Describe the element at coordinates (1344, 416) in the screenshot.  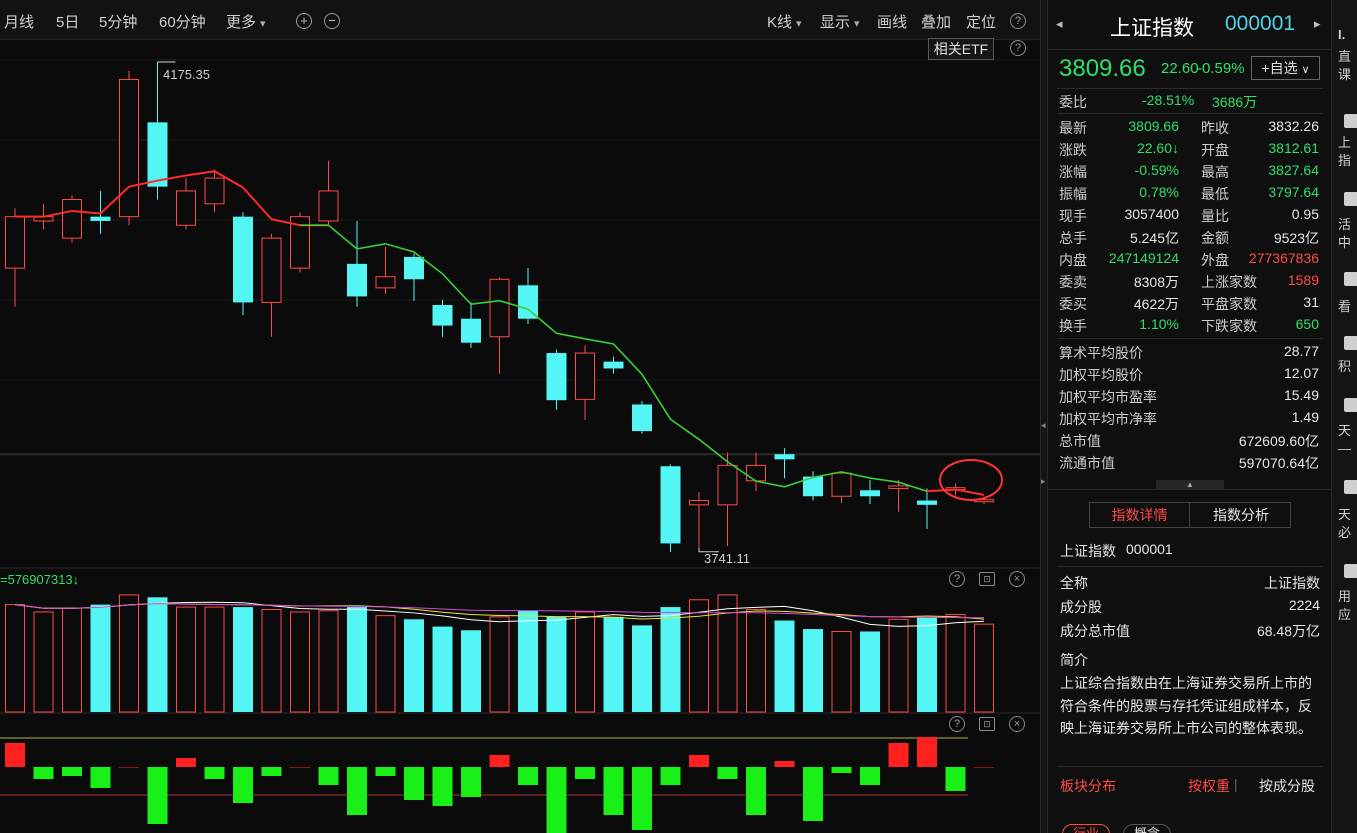
I see `right-sidebar: I. 直 课 上 指 活 中 看 积 天 — 天 必 用 应` at that location.